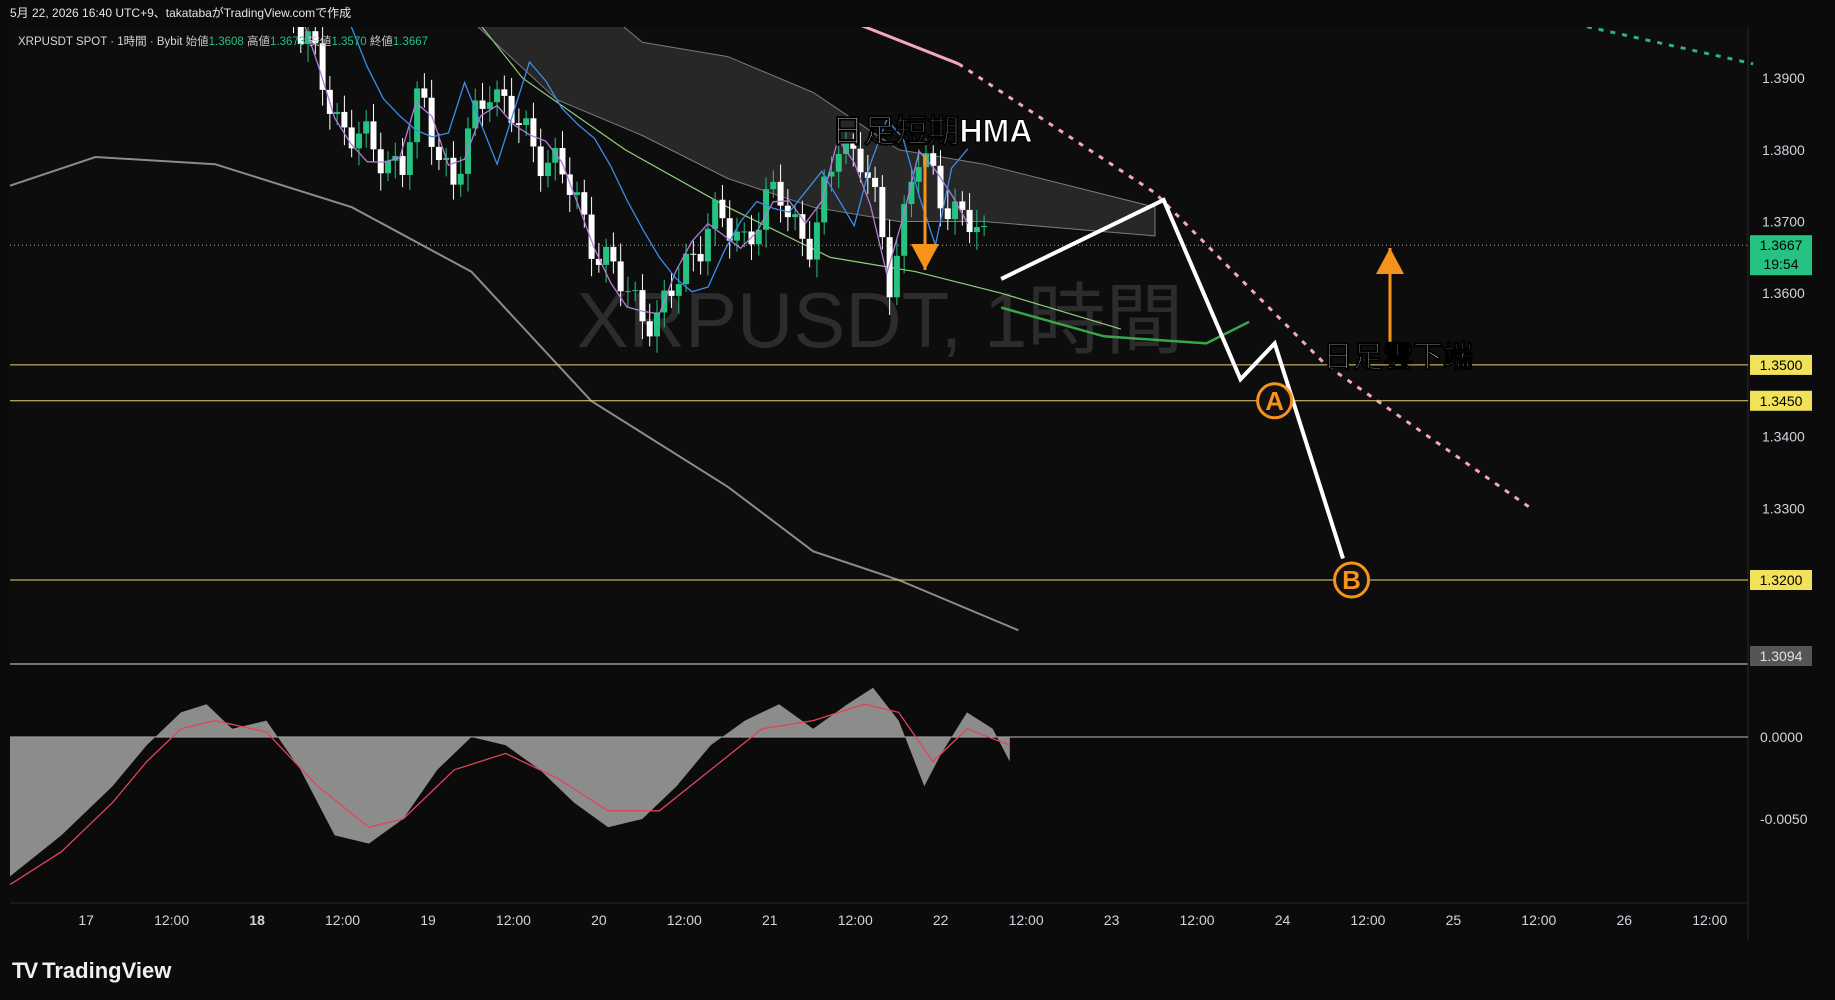 The width and height of the screenshot is (1835, 1000). What do you see at coordinates (1783, 508) in the screenshot?
I see `y-tick-label: 1.3300` at bounding box center [1783, 508].